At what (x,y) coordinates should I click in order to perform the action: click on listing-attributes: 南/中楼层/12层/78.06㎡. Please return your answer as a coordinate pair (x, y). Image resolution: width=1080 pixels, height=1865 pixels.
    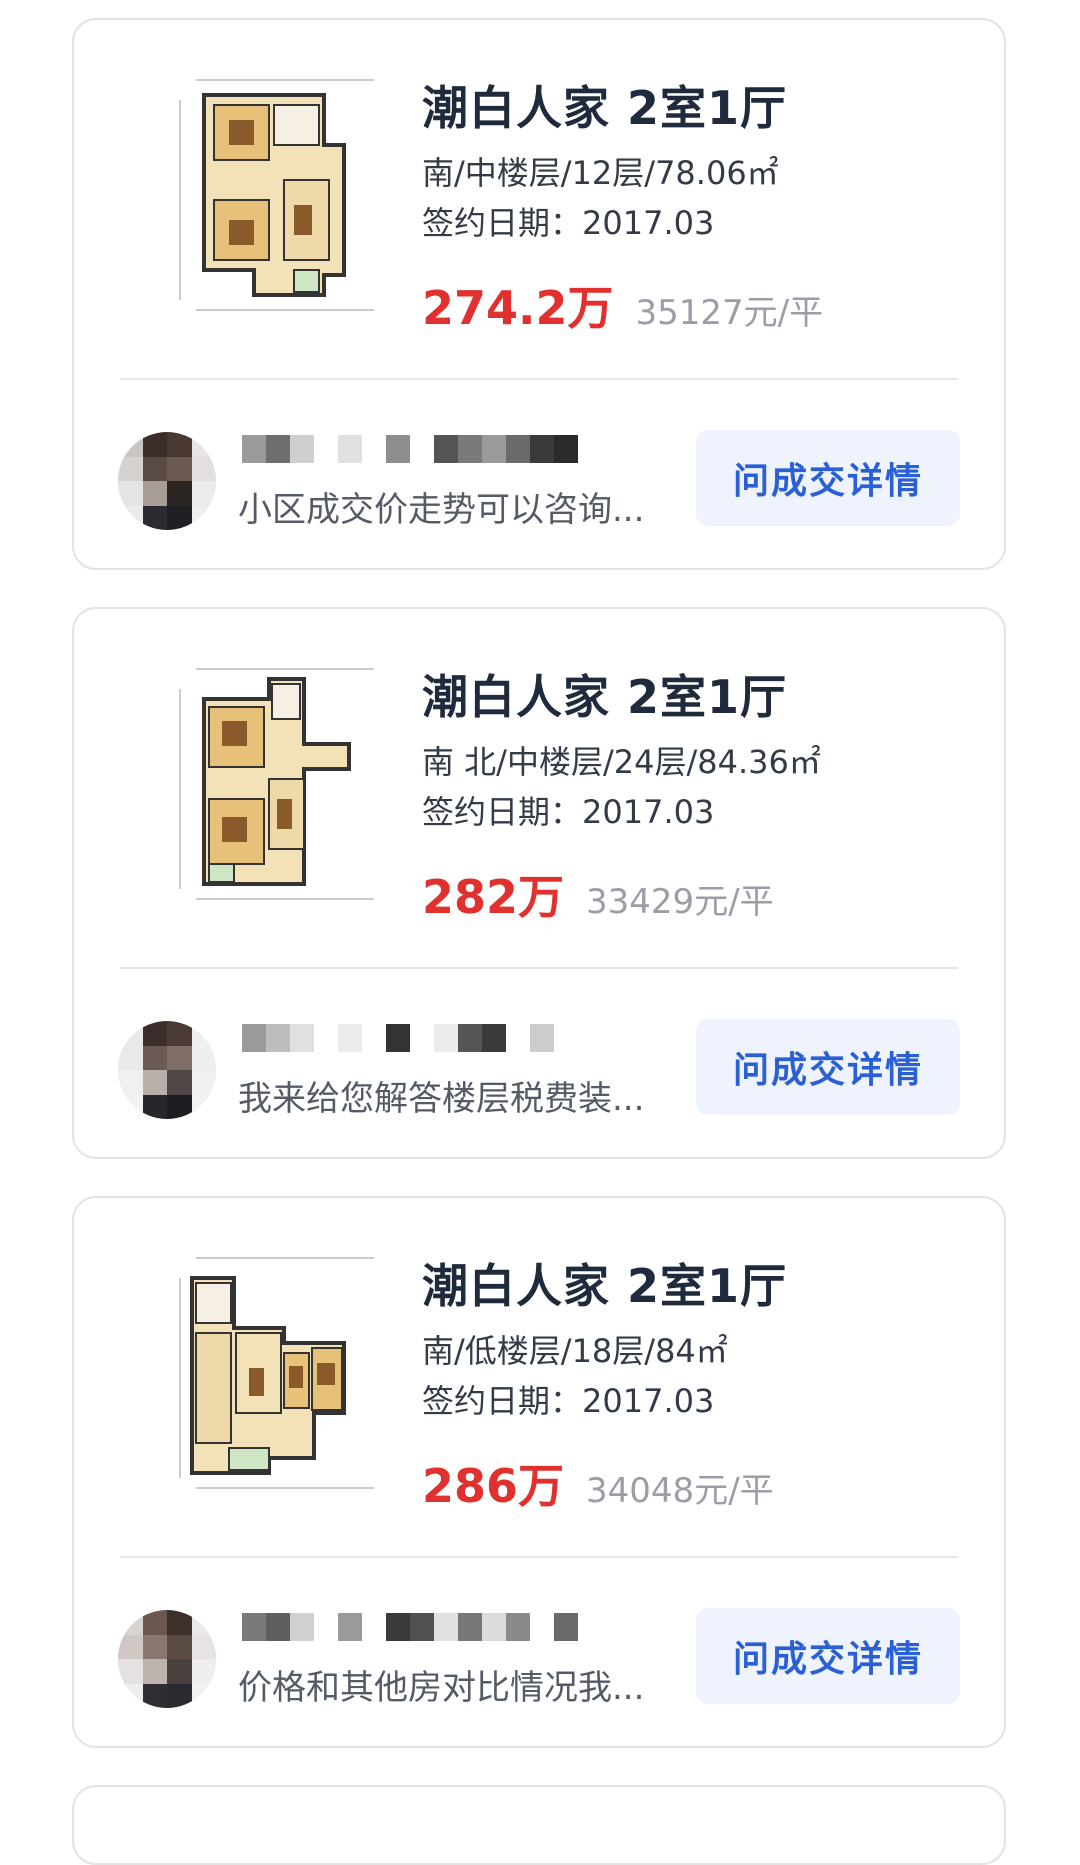
    Looking at the image, I should click on (600, 173).